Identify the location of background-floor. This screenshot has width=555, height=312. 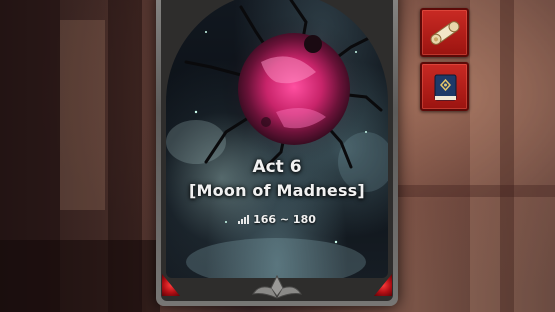
(80, 276).